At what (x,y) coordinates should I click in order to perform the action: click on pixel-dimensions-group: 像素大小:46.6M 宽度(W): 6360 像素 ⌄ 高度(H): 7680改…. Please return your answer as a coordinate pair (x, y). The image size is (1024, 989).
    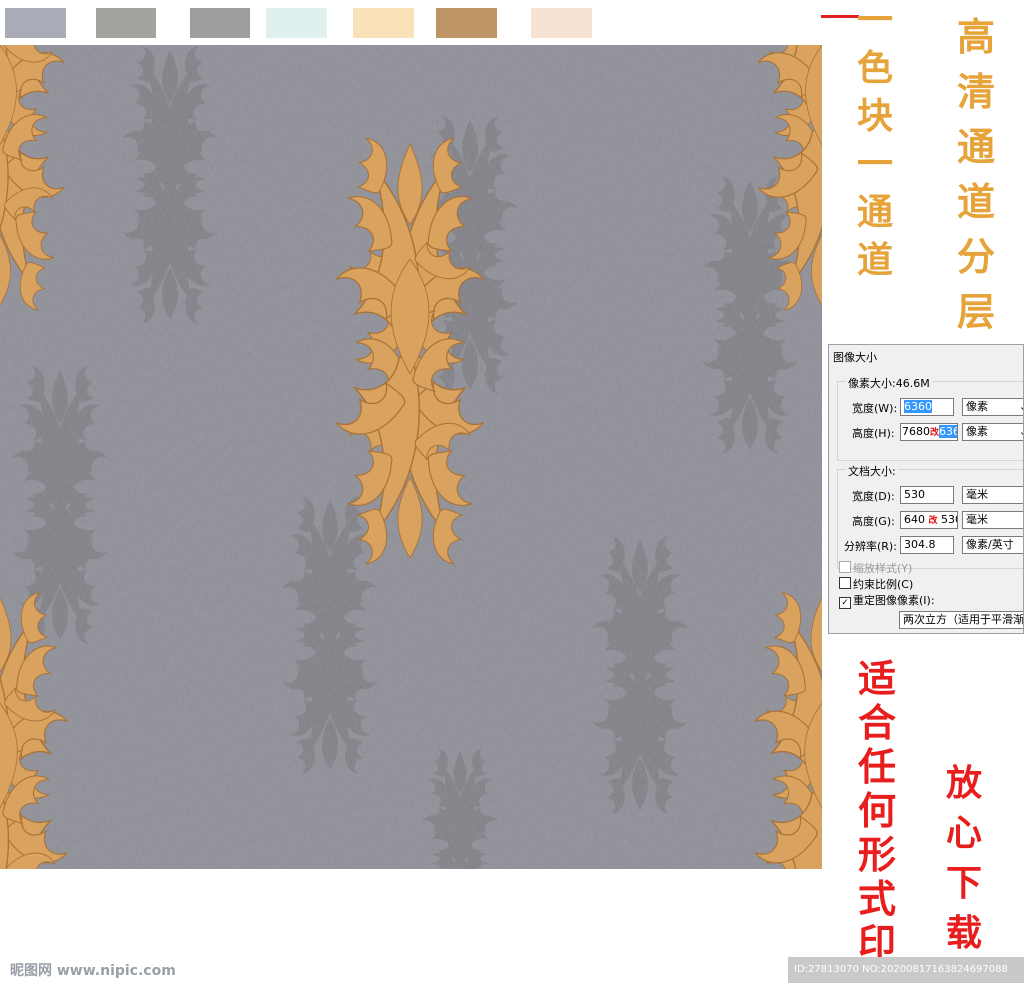
    Looking at the image, I should click on (930, 418).